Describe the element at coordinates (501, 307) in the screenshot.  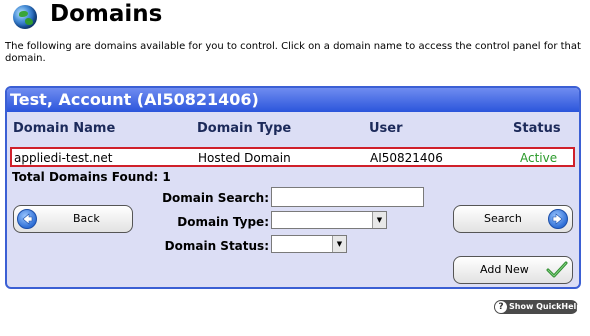
I see `help-icon: ?` at that location.